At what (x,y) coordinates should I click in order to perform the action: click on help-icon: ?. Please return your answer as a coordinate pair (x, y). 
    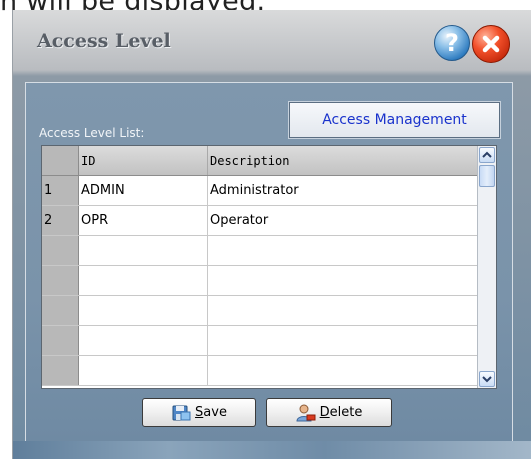
    Looking at the image, I should click on (452, 43).